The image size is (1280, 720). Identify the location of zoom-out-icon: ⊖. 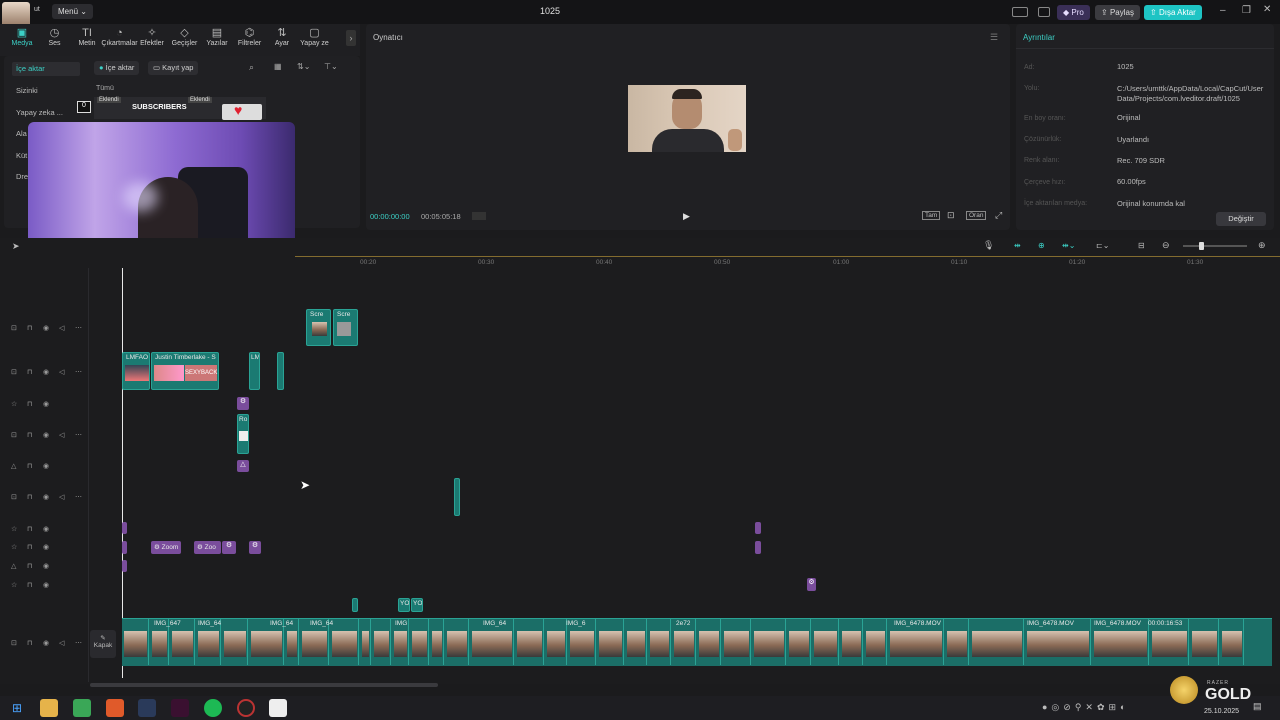
(1166, 245).